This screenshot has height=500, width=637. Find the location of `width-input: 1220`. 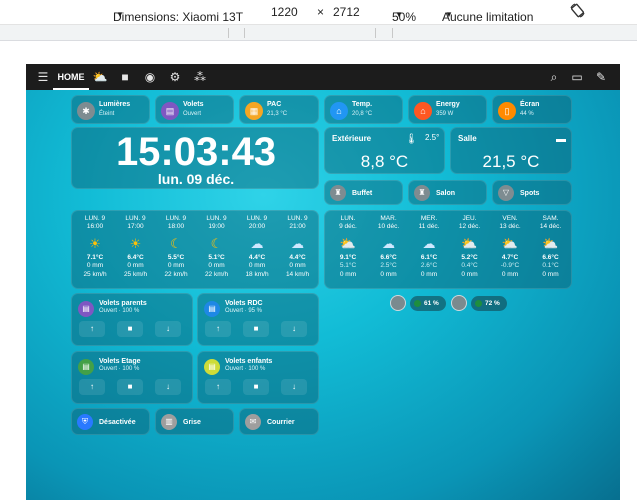

width-input: 1220 is located at coordinates (284, 12).